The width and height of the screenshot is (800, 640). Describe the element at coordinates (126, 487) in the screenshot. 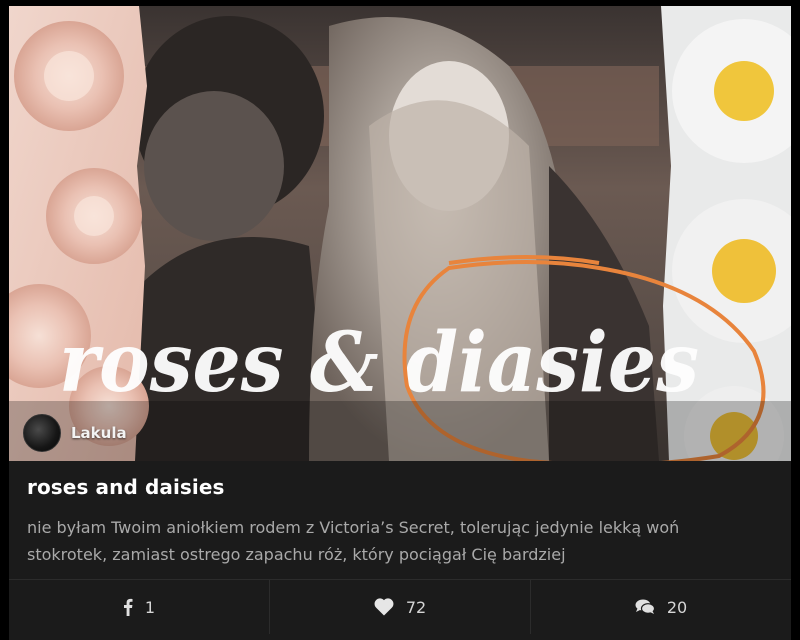

I see `story-title: roses and daisies` at that location.